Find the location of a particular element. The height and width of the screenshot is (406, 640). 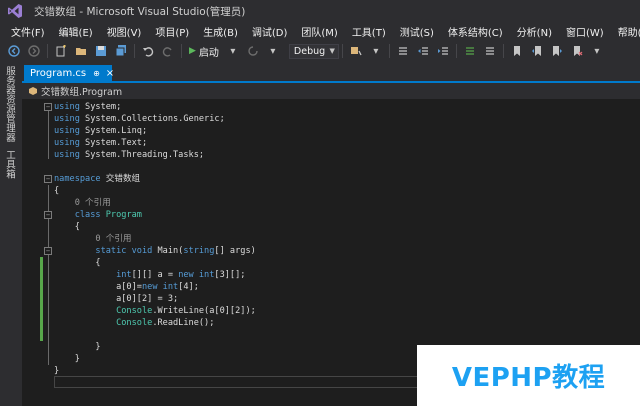

menu-architecture: 体系结构(C) is located at coordinates (475, 31).